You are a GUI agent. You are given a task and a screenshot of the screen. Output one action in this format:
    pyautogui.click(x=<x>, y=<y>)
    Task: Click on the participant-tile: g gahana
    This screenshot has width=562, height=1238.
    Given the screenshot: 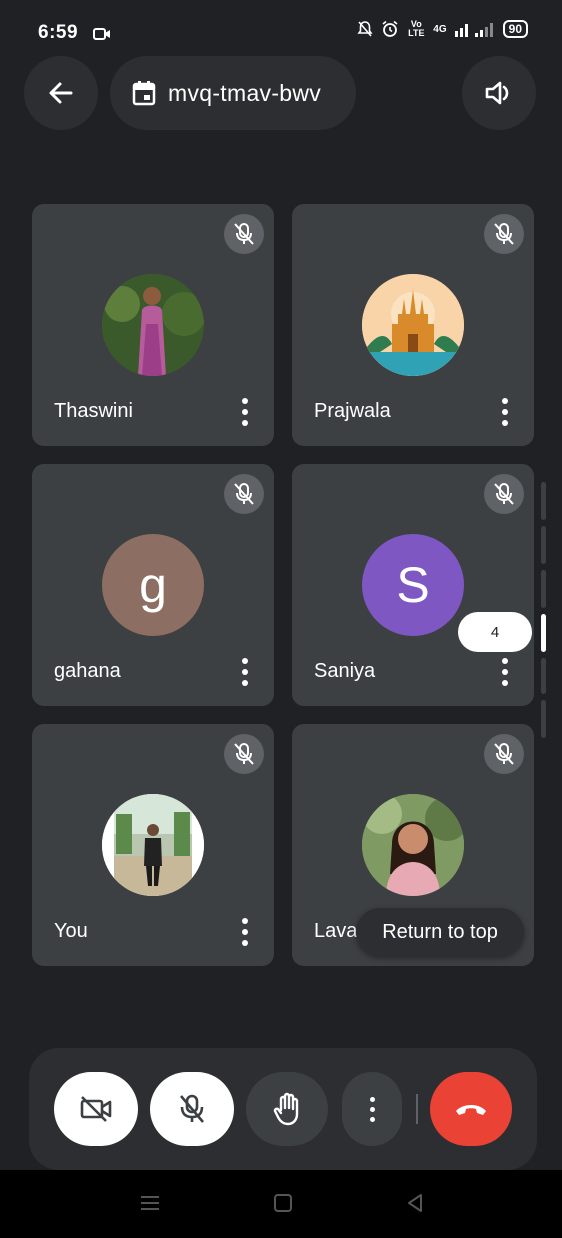 What is the action you would take?
    pyautogui.click(x=153, y=585)
    